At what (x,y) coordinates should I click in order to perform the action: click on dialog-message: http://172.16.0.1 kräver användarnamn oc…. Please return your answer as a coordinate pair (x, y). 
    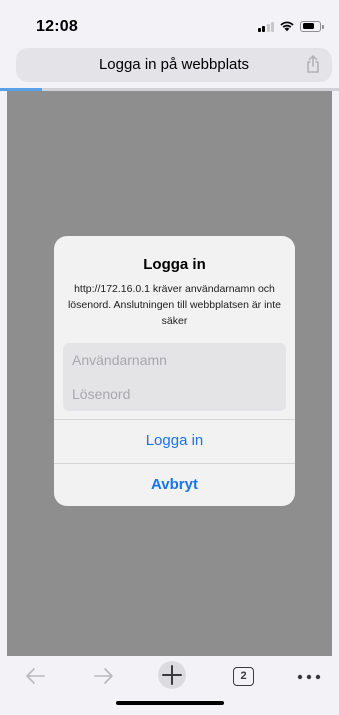
    Looking at the image, I should click on (174, 305).